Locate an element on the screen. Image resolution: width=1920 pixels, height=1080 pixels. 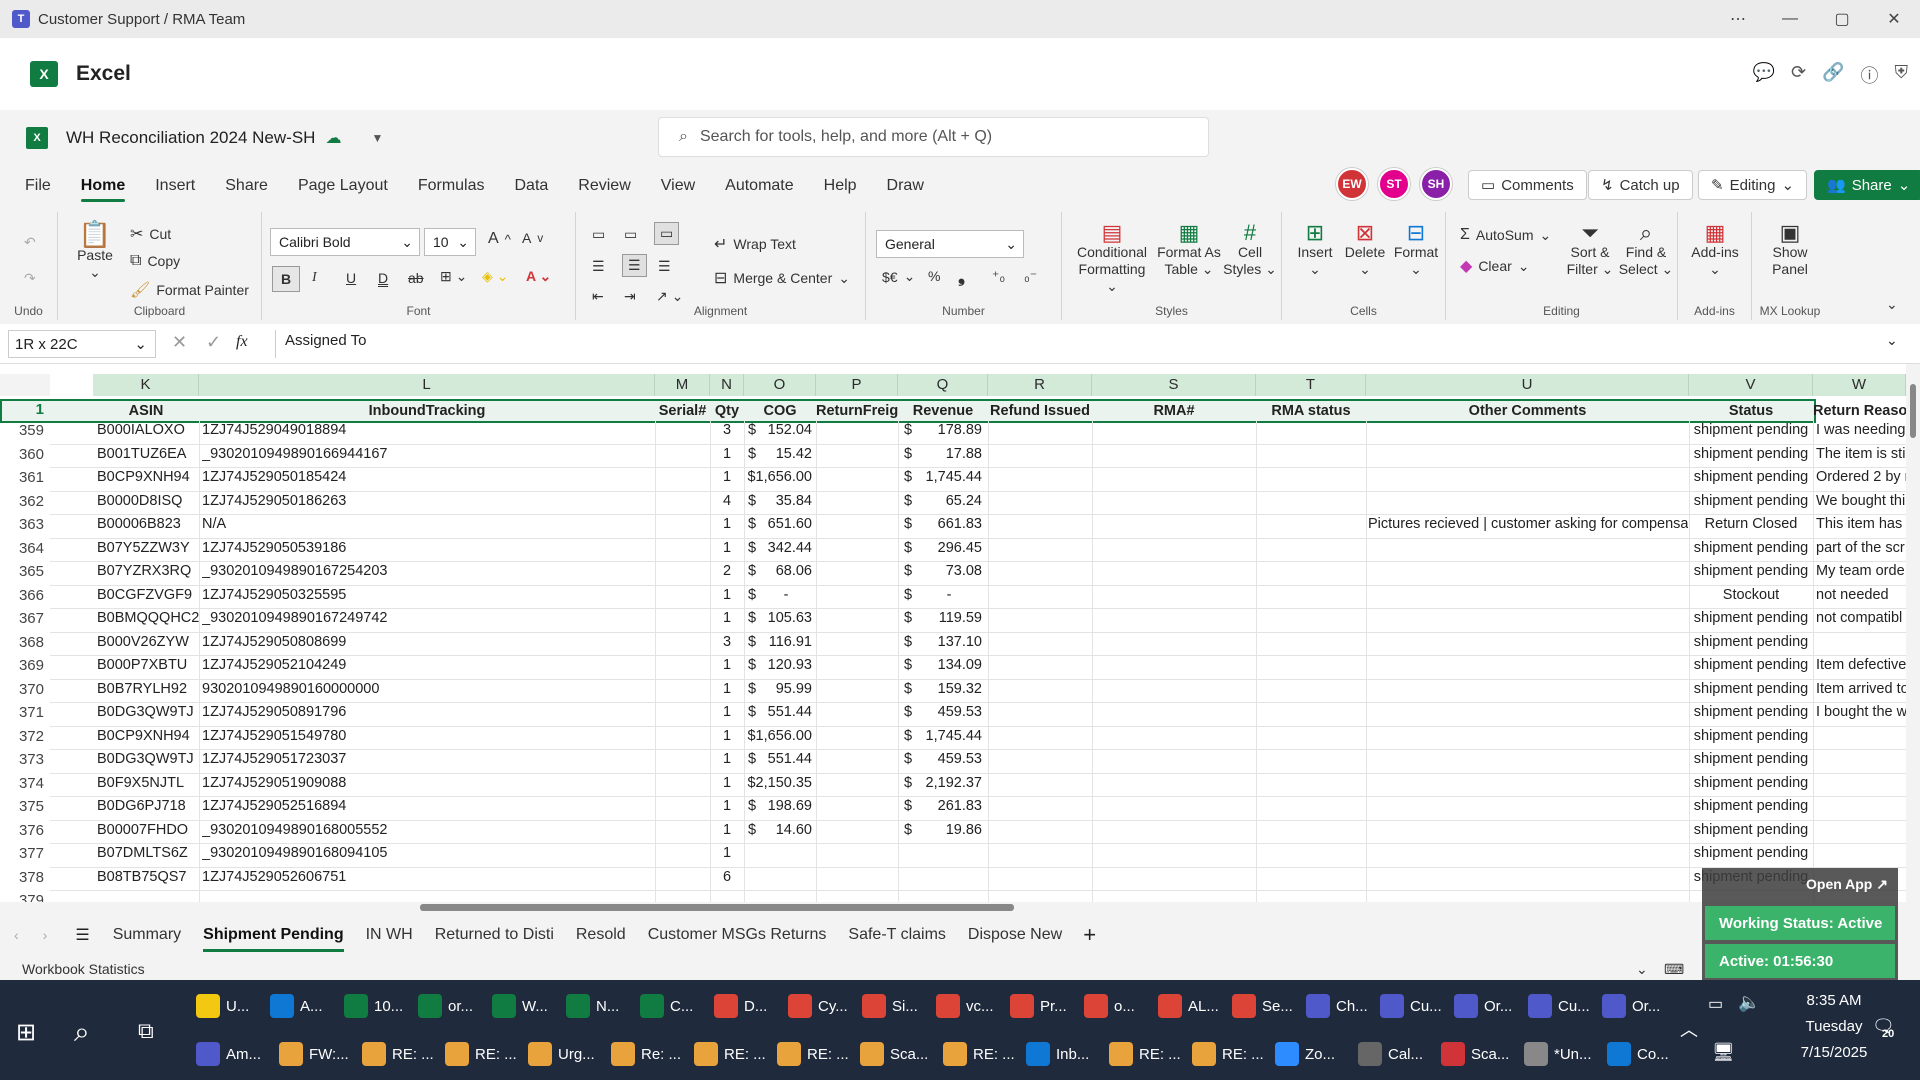
show-panel-button: ▣ Show Panel is located at coordinates (1790, 250).